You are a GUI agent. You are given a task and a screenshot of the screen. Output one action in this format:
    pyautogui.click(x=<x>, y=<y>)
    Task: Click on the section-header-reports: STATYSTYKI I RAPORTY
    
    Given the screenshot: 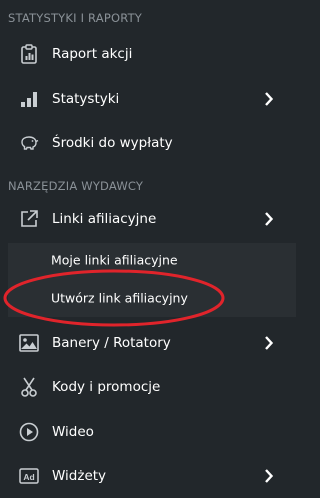 What is the action you would take?
    pyautogui.click(x=75, y=18)
    